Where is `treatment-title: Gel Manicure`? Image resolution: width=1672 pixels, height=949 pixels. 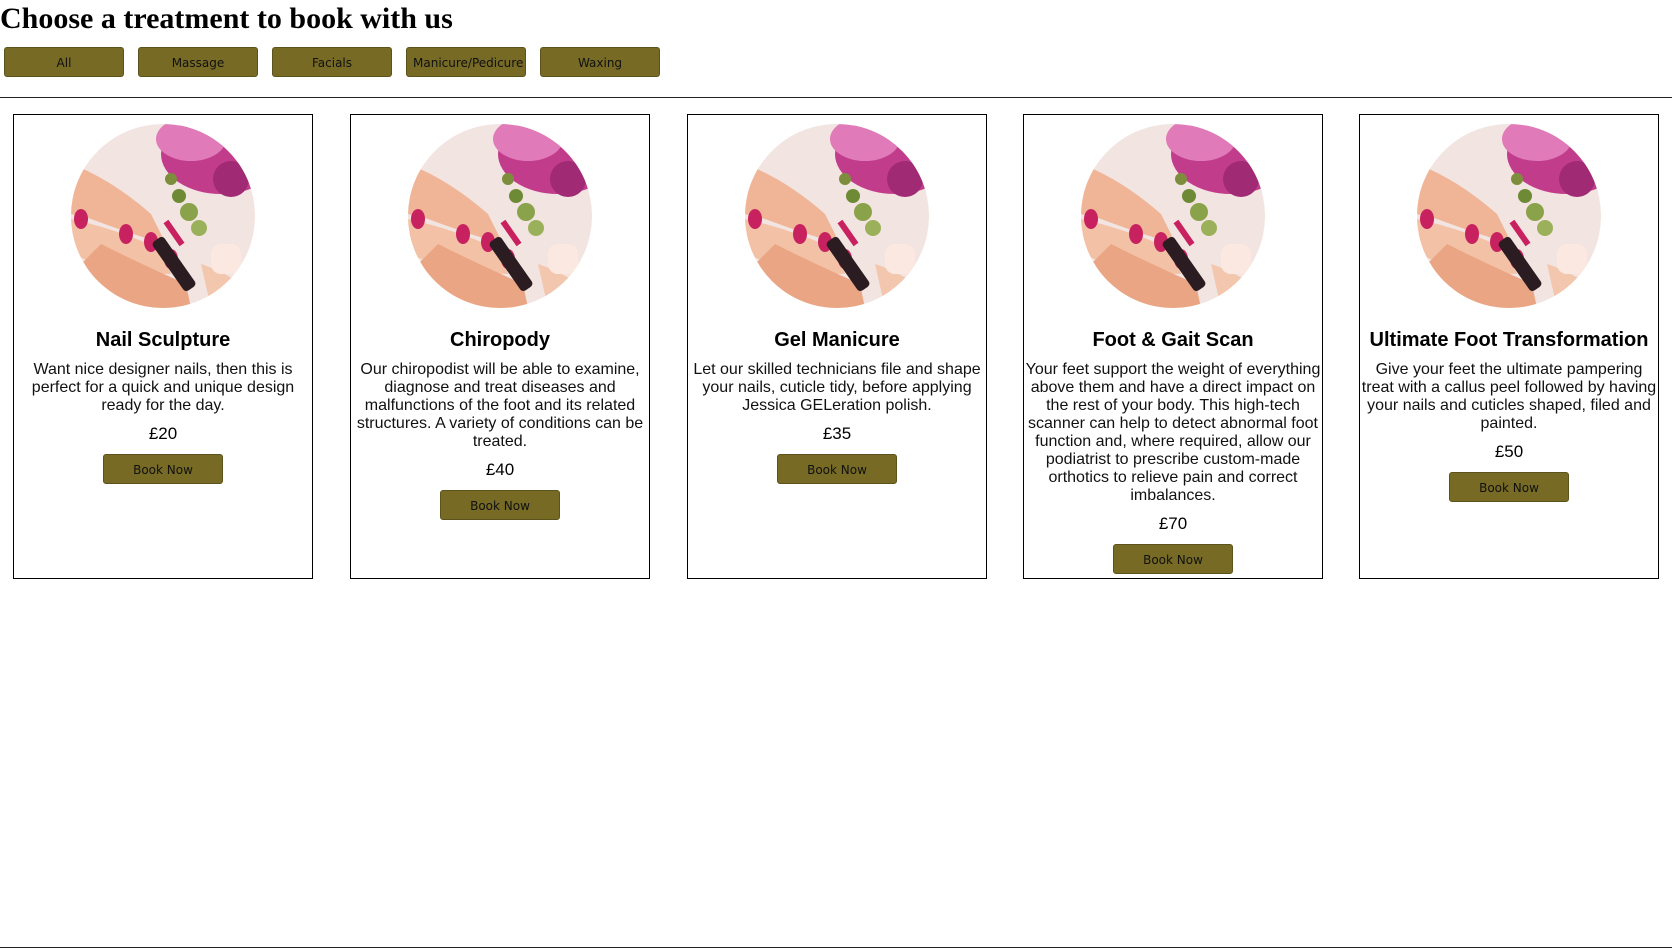 treatment-title: Gel Manicure is located at coordinates (837, 340).